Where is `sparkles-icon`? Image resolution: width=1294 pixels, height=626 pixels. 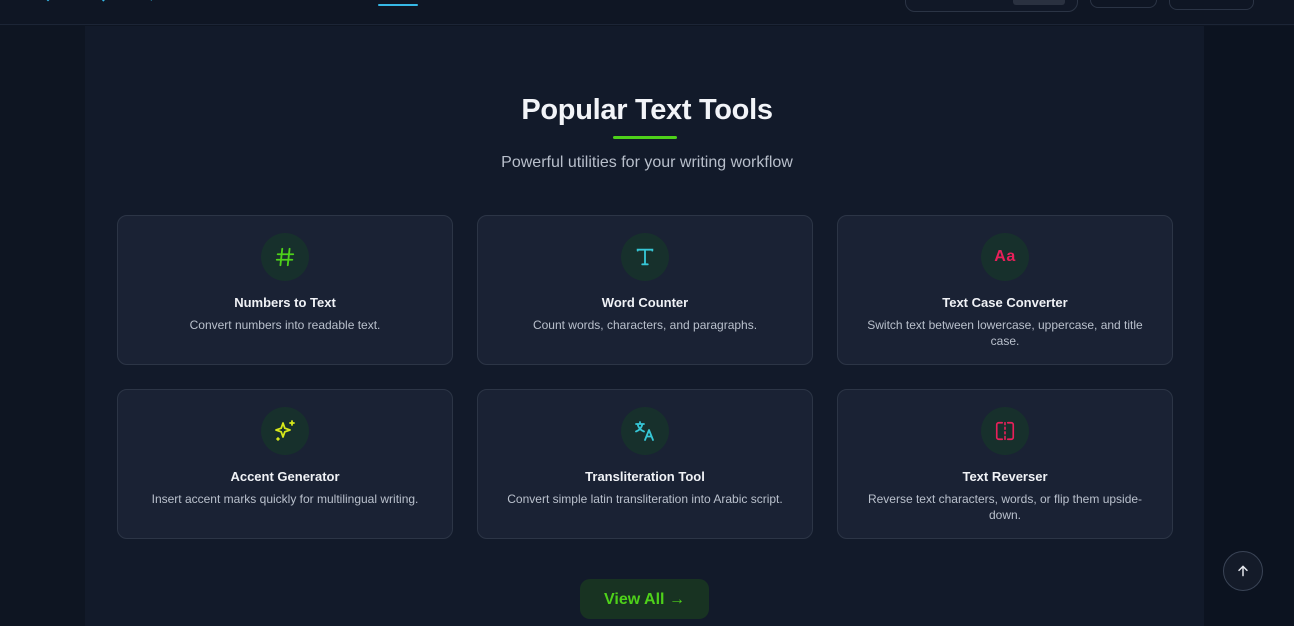 sparkles-icon is located at coordinates (285, 431).